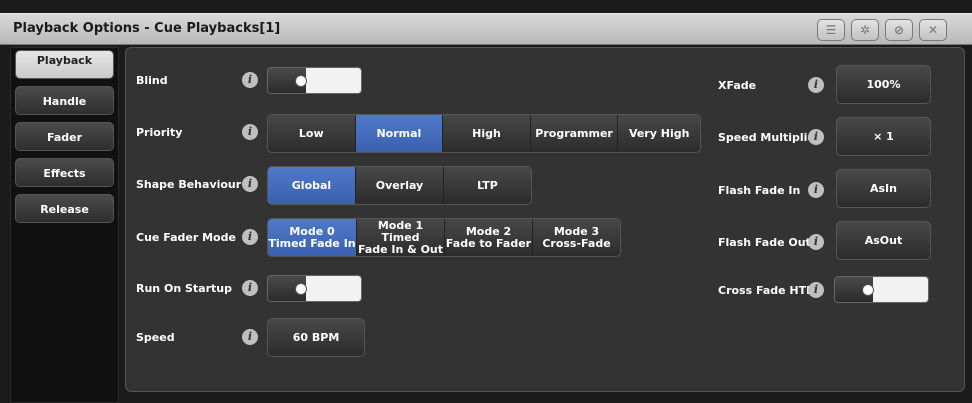 This screenshot has height=403, width=972. I want to click on no-pin-icon: ⊘, so click(899, 30).